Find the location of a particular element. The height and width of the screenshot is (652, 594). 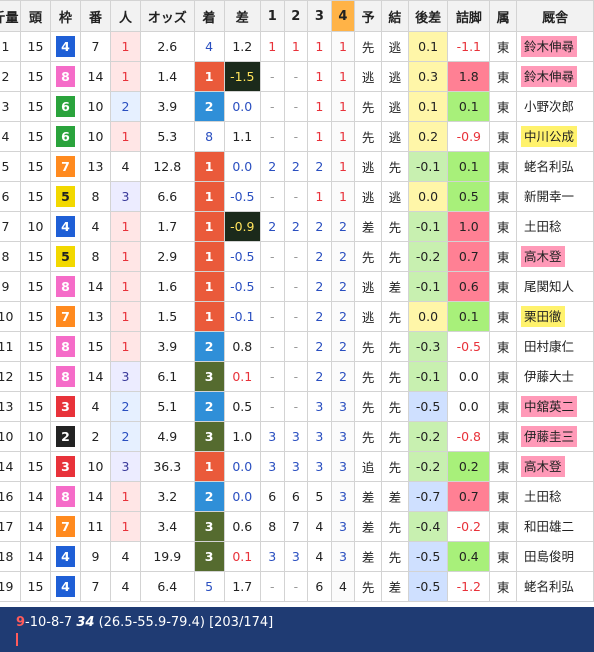

trainer-cell: 高木登 is located at coordinates (554, 466).